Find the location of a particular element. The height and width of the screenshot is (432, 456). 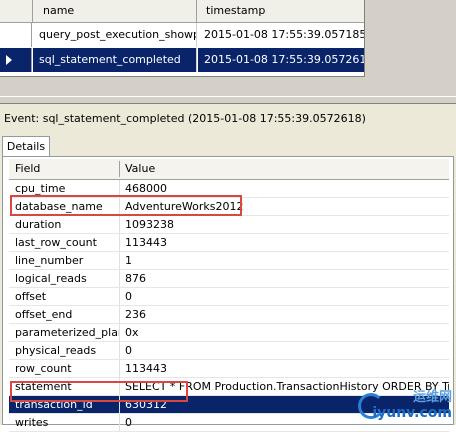

watermark-text-cn: 运维网 is located at coordinates (432, 397).